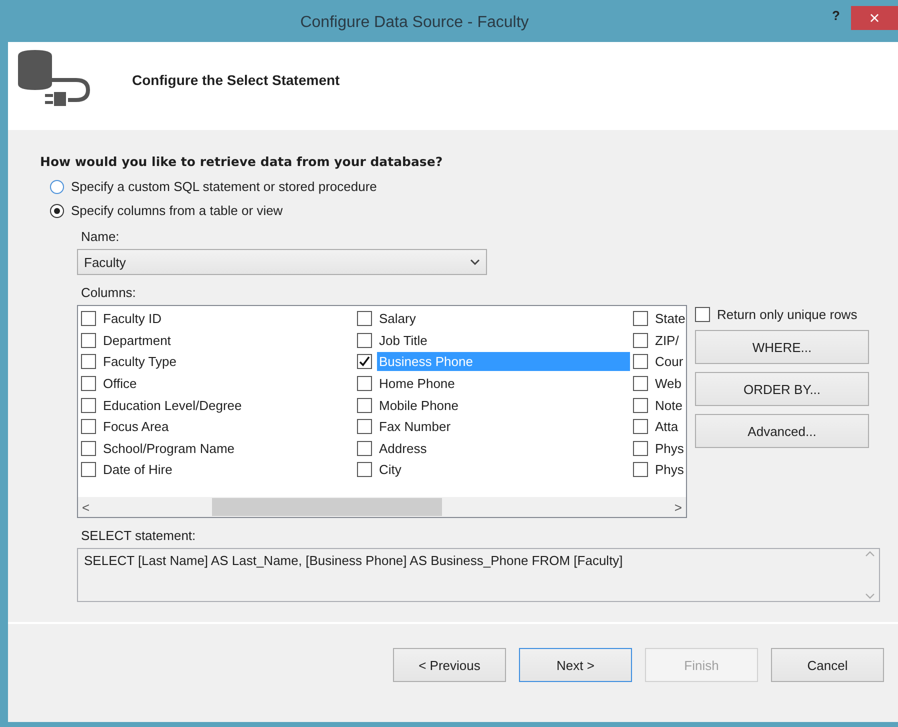 The width and height of the screenshot is (898, 727). What do you see at coordinates (503, 318) in the screenshot?
I see `column-item: Salary` at bounding box center [503, 318].